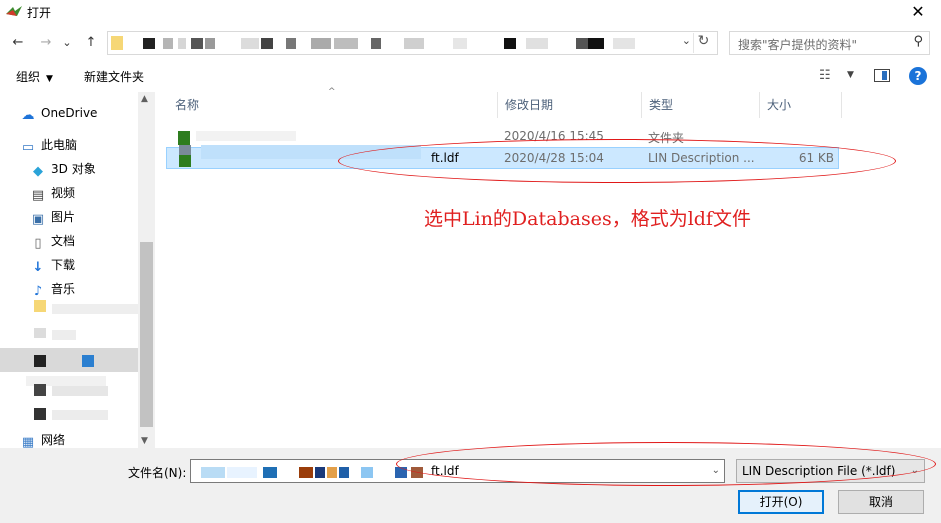 This screenshot has width=941, height=523. What do you see at coordinates (63, 217) in the screenshot?
I see `sidebar-item-label: 图片` at bounding box center [63, 217].